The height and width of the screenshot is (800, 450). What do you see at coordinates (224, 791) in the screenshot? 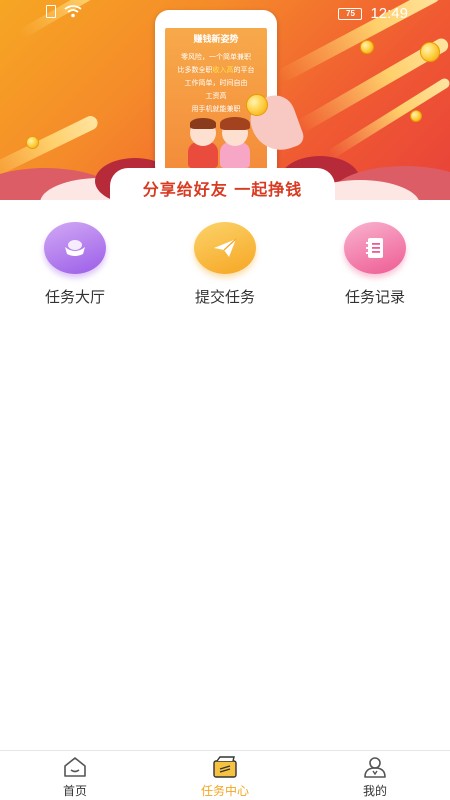
I see `tab-label: 任务中心` at bounding box center [224, 791].